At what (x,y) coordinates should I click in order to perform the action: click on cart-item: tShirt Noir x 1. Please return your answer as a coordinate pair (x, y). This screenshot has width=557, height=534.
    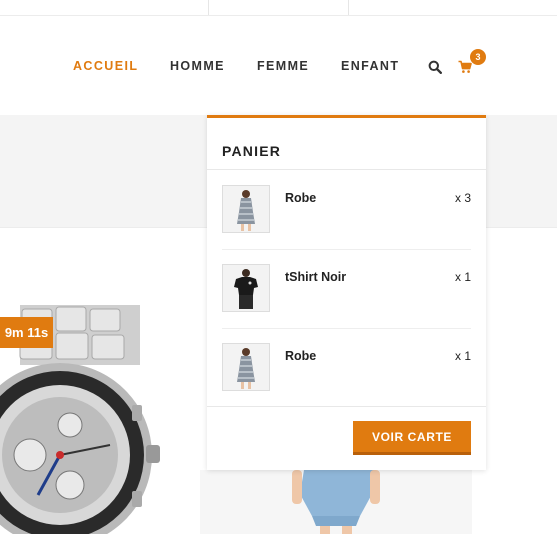
    Looking at the image, I should click on (346, 289).